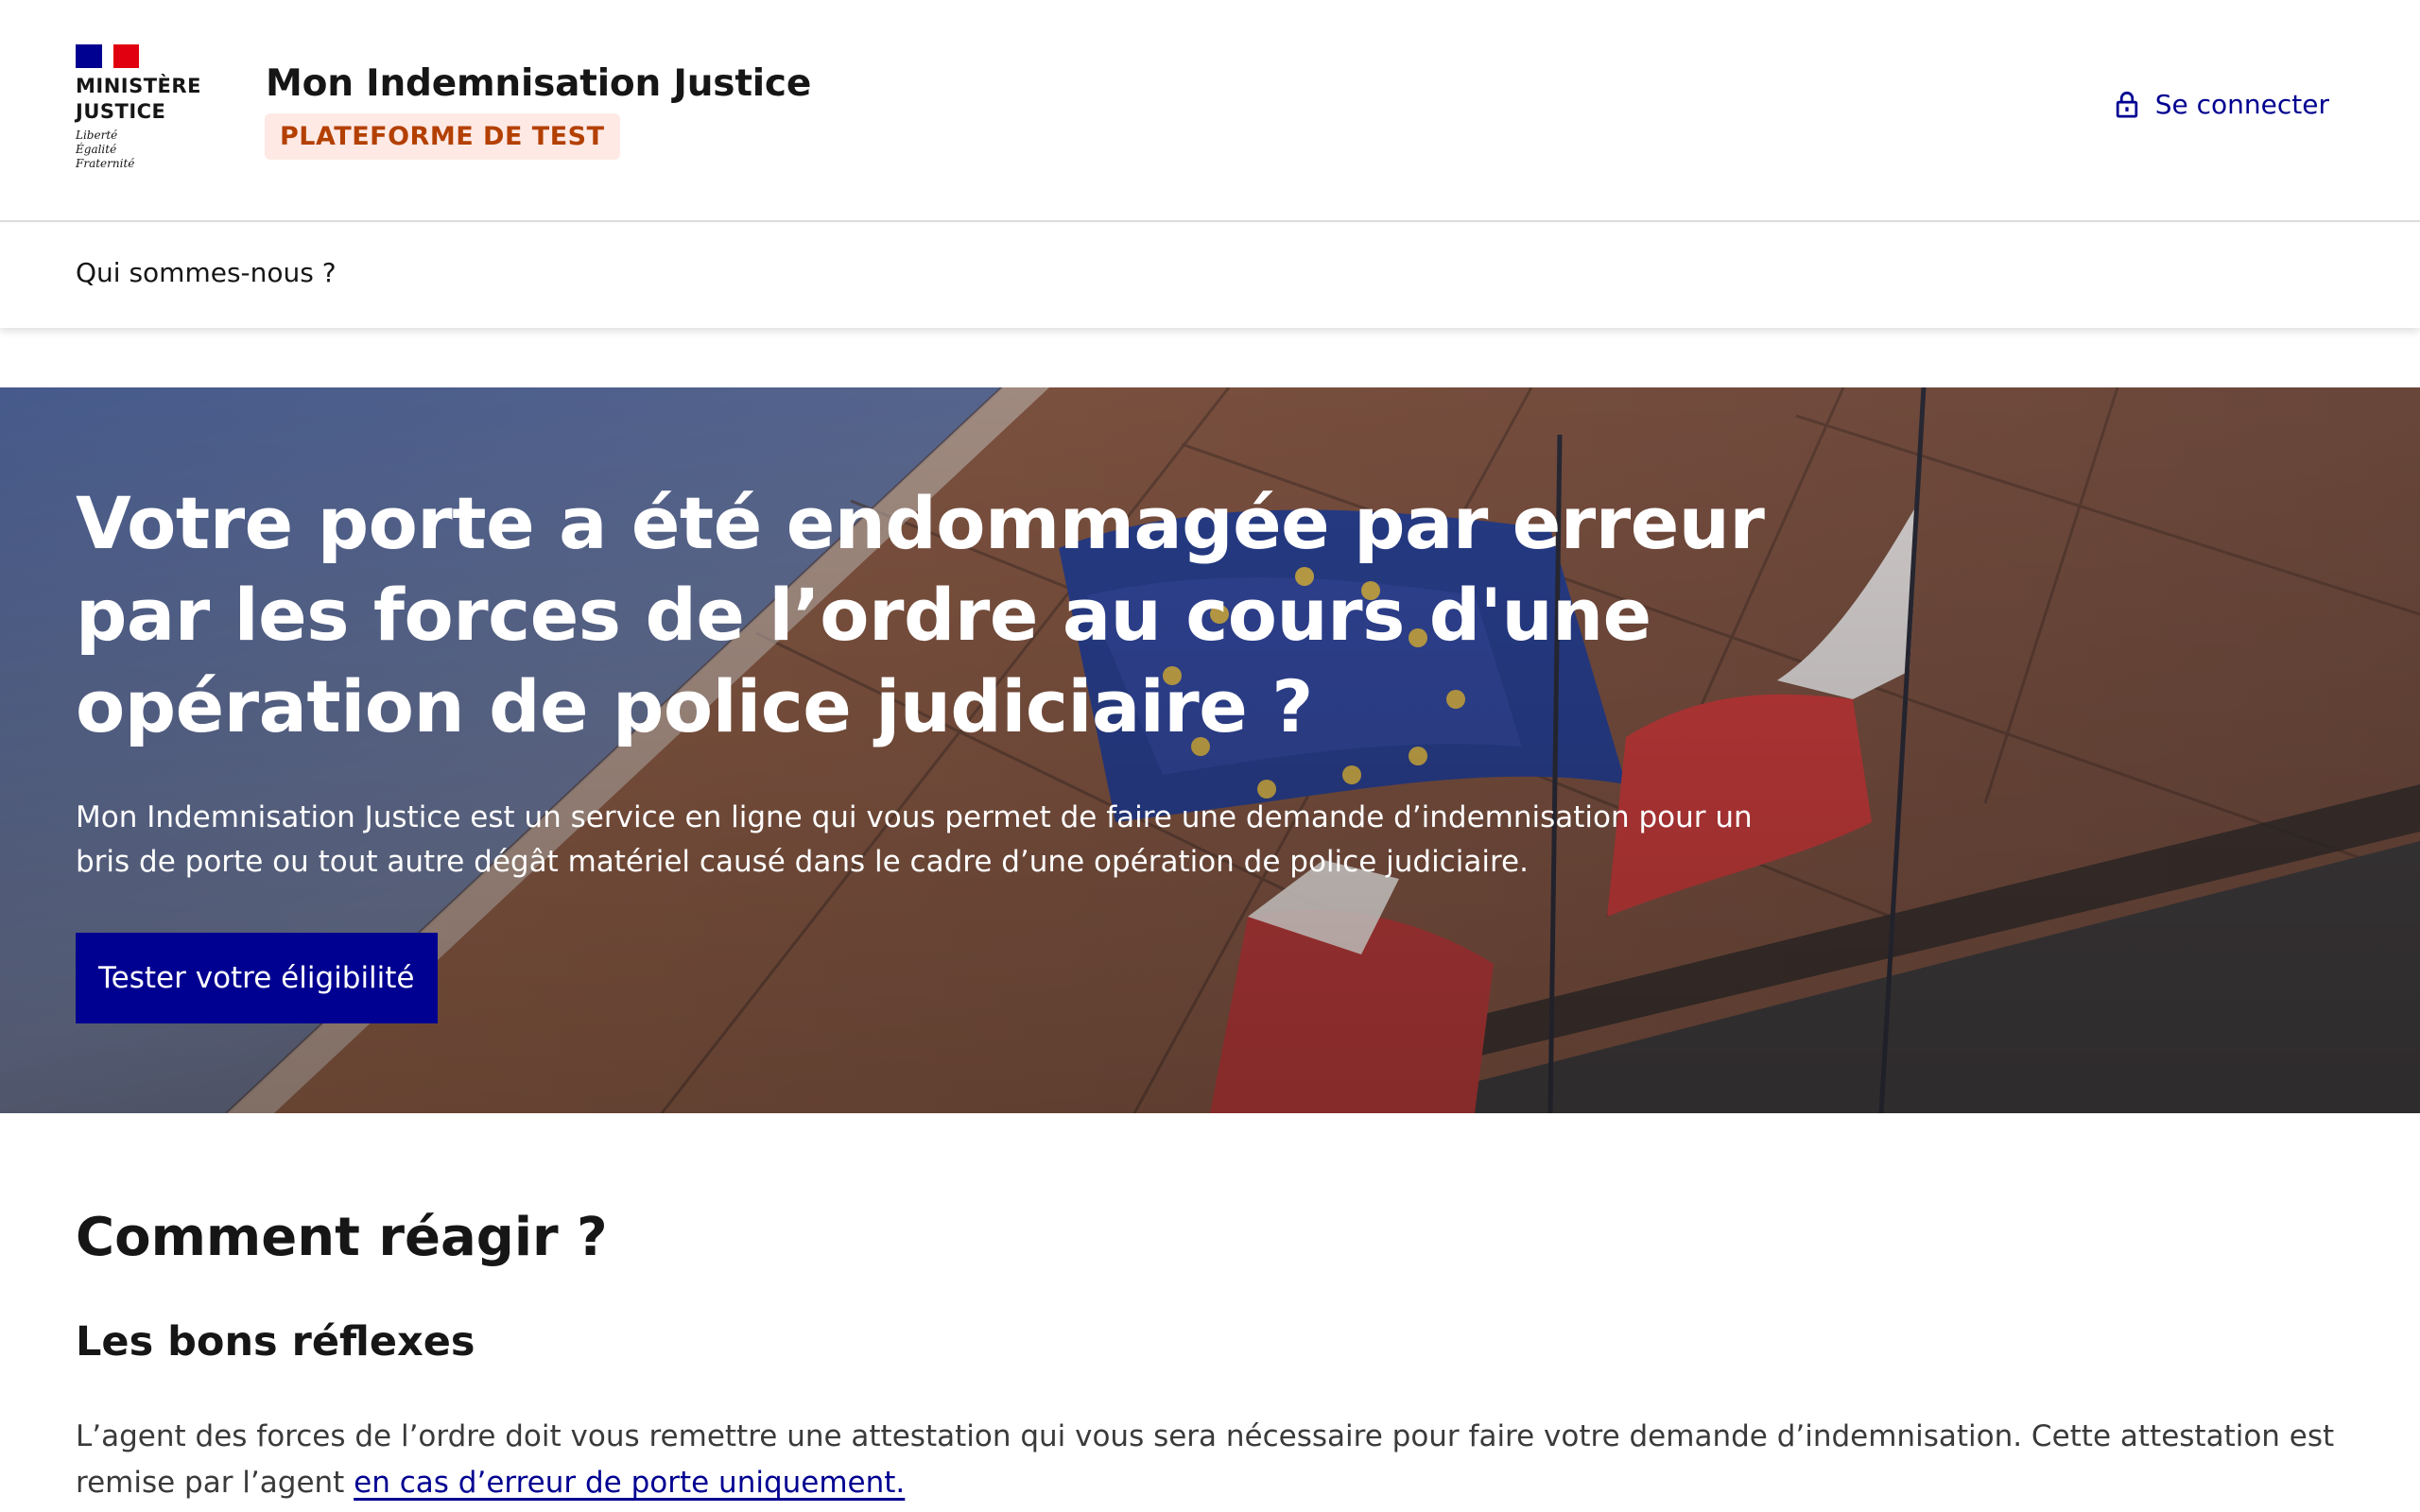  I want to click on test-eligibility-button: Tester votre éligibilité, so click(257, 978).